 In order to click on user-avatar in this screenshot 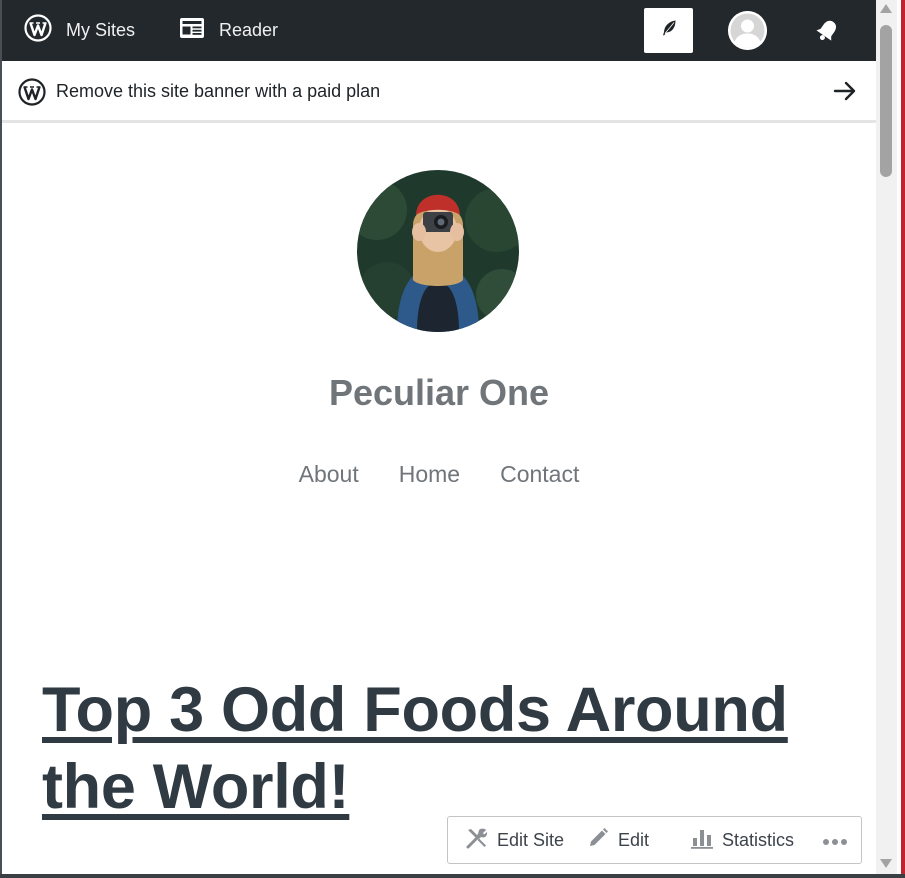, I will do `click(747, 30)`.